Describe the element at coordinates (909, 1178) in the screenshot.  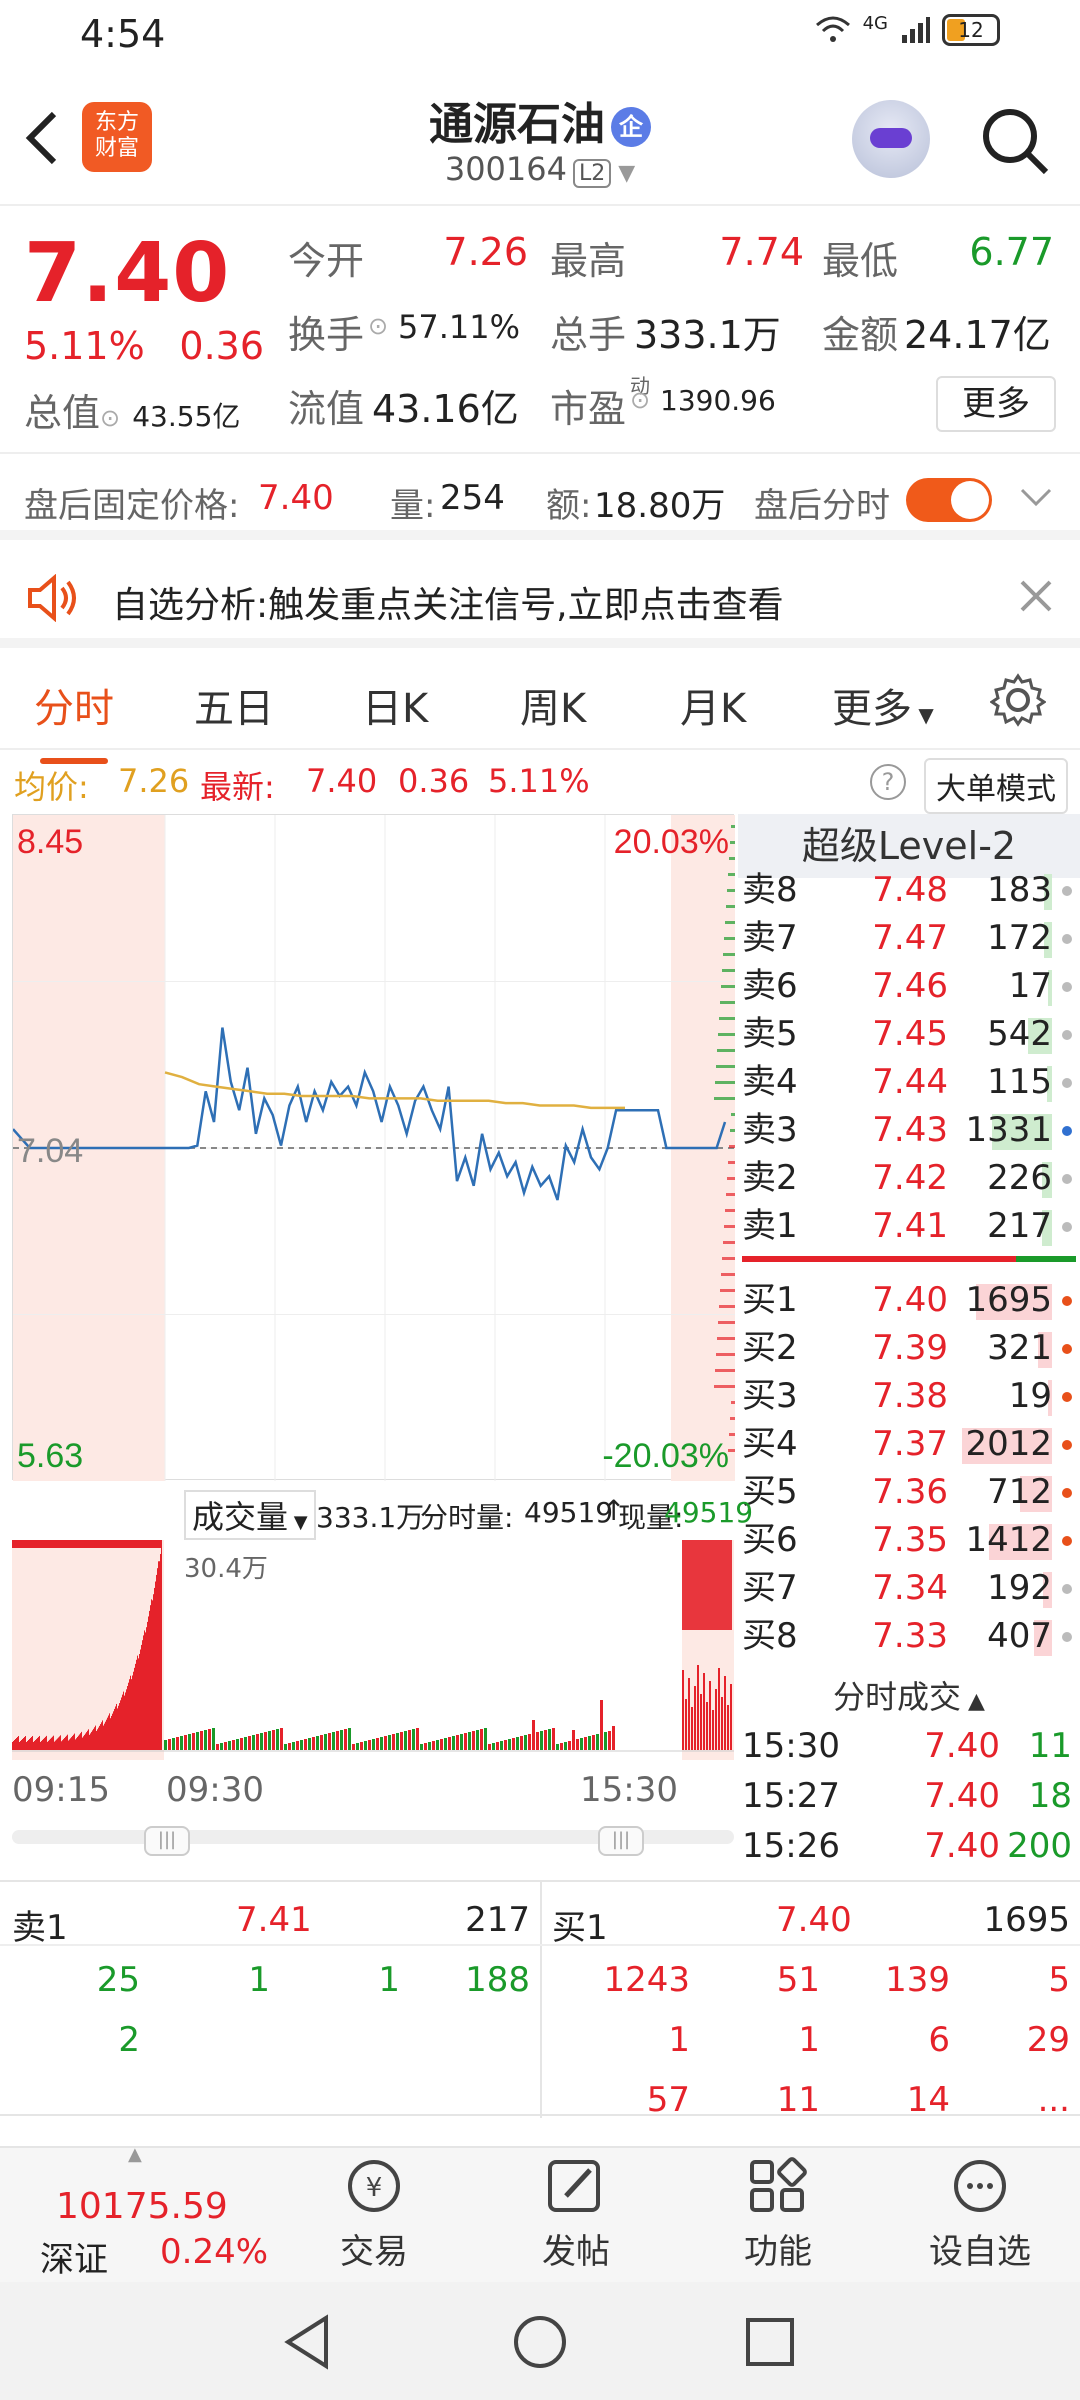
I see `ask-row: 卖2 7.42 226` at that location.